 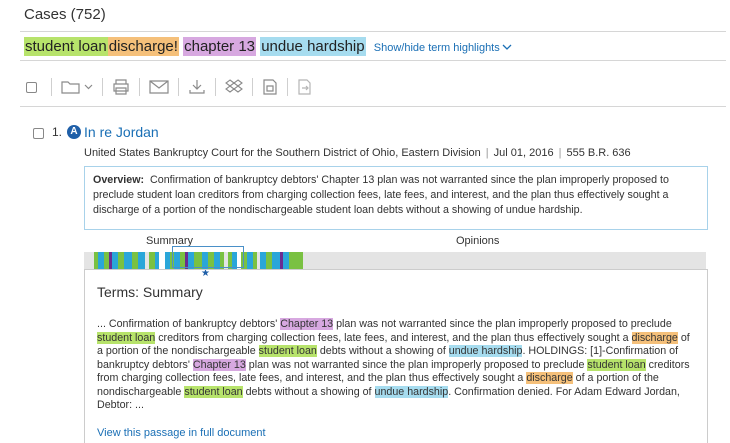 I want to click on select-all-checkbox, so click(x=31, y=87).